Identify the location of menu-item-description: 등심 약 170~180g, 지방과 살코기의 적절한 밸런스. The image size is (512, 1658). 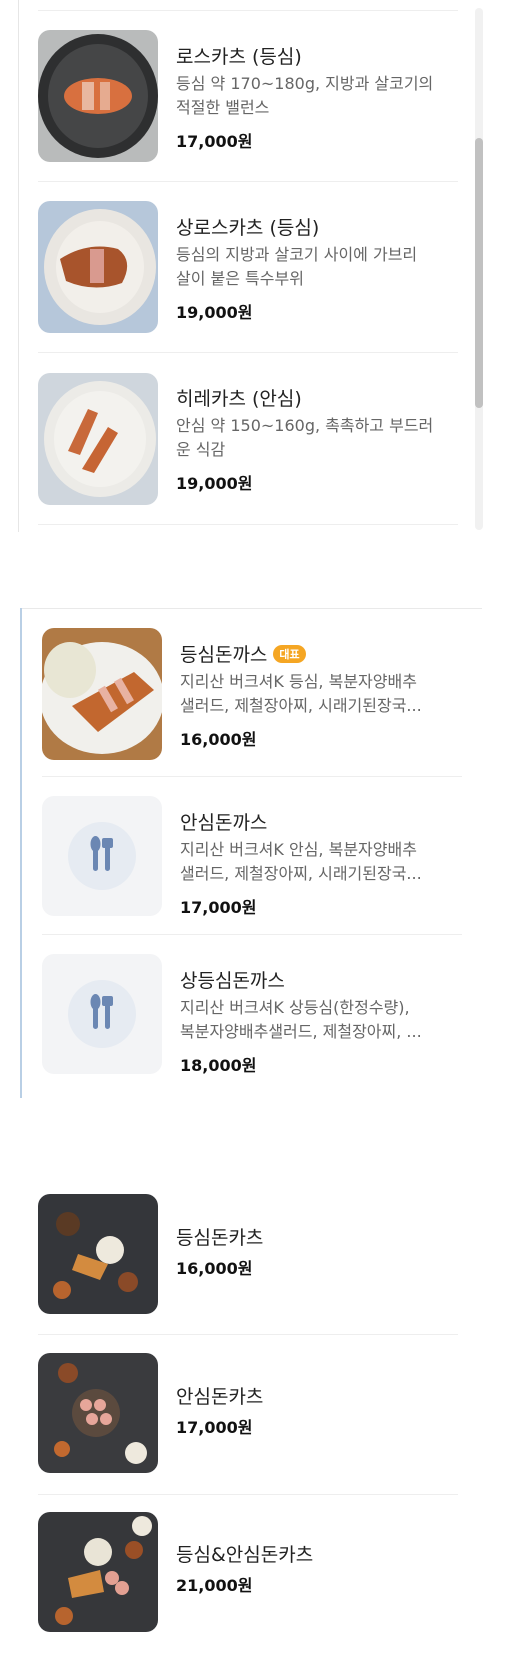
(305, 95).